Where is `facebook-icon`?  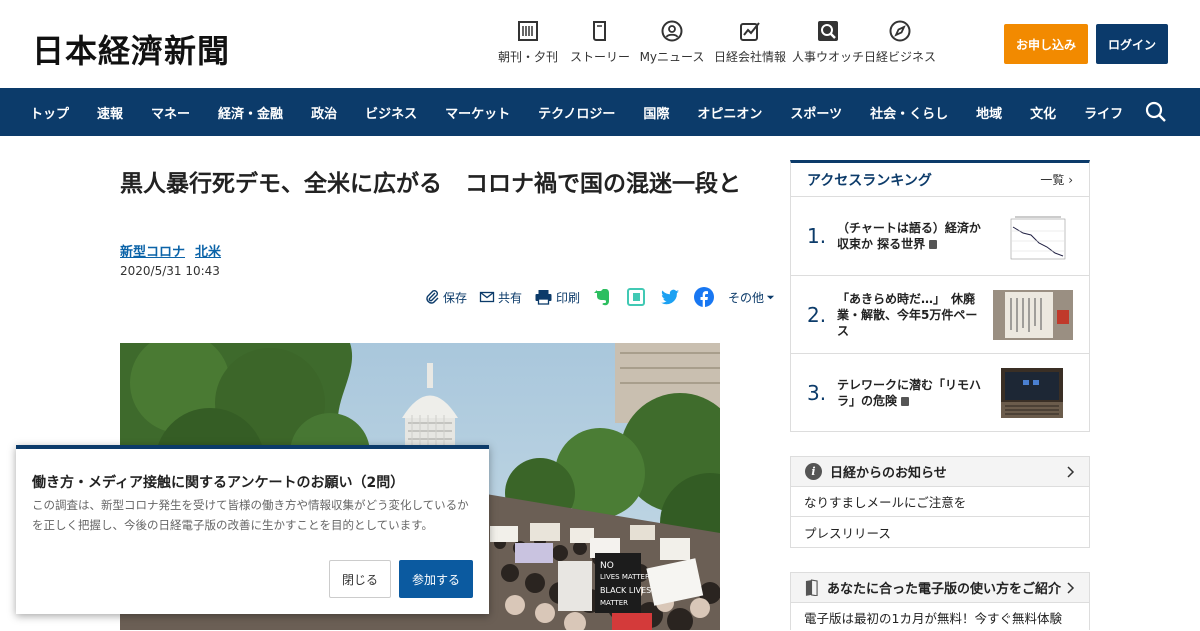 facebook-icon is located at coordinates (704, 297).